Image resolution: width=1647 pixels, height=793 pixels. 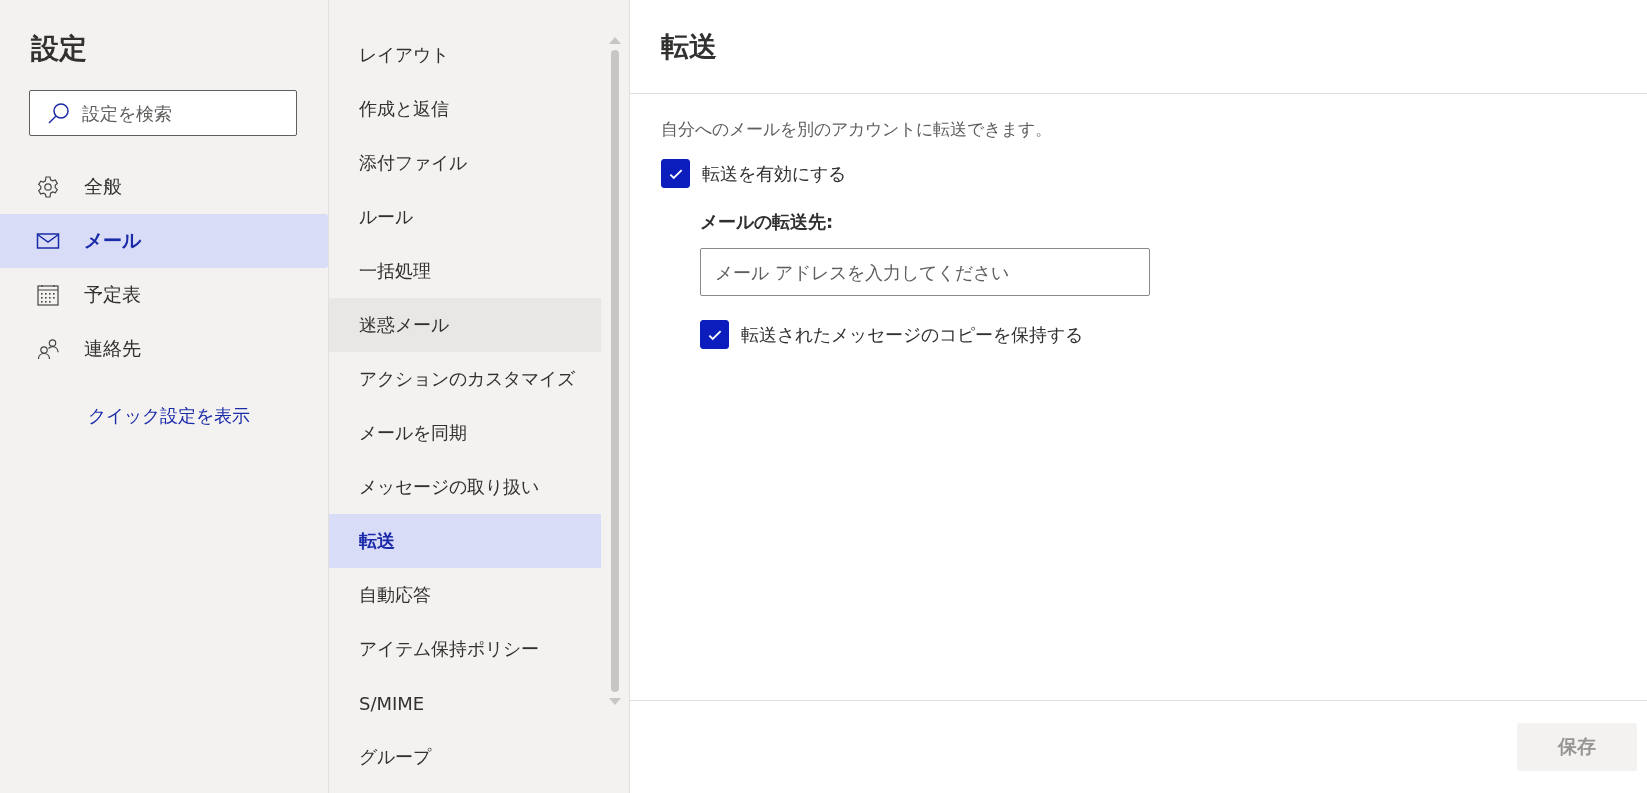 What do you see at coordinates (767, 222) in the screenshot?
I see `field-label: メールの転送先:` at bounding box center [767, 222].